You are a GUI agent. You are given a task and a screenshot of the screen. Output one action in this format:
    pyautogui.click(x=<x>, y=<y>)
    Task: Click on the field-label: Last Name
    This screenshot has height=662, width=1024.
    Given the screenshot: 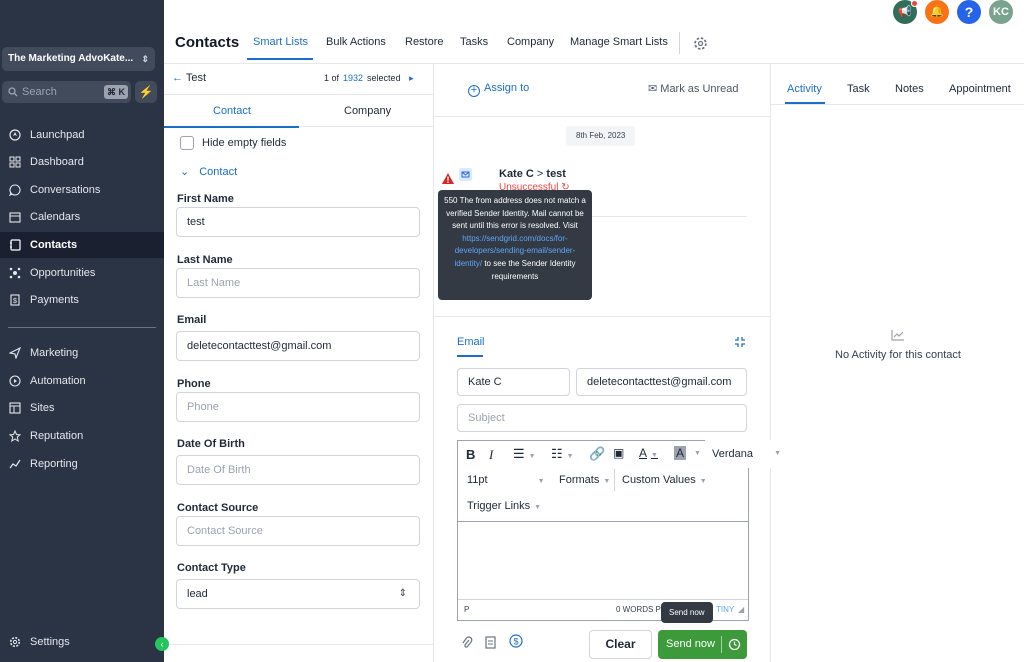 What is the action you would take?
    pyautogui.click(x=205, y=260)
    